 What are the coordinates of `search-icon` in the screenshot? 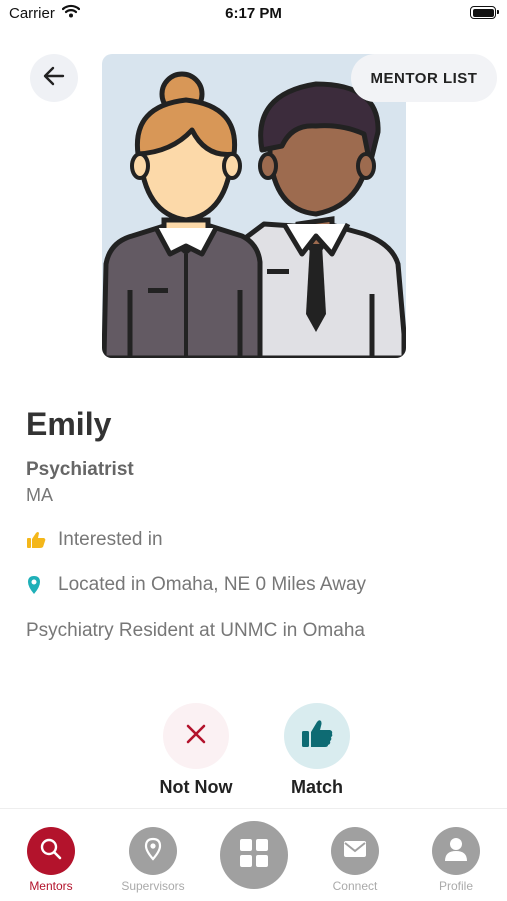 It's located at (51, 851).